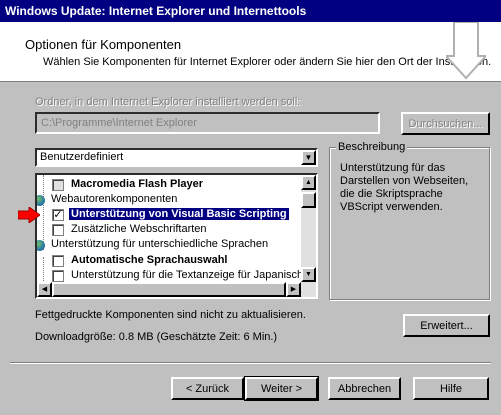  I want to click on component-label: Macromedia Flash Player, so click(137, 184).